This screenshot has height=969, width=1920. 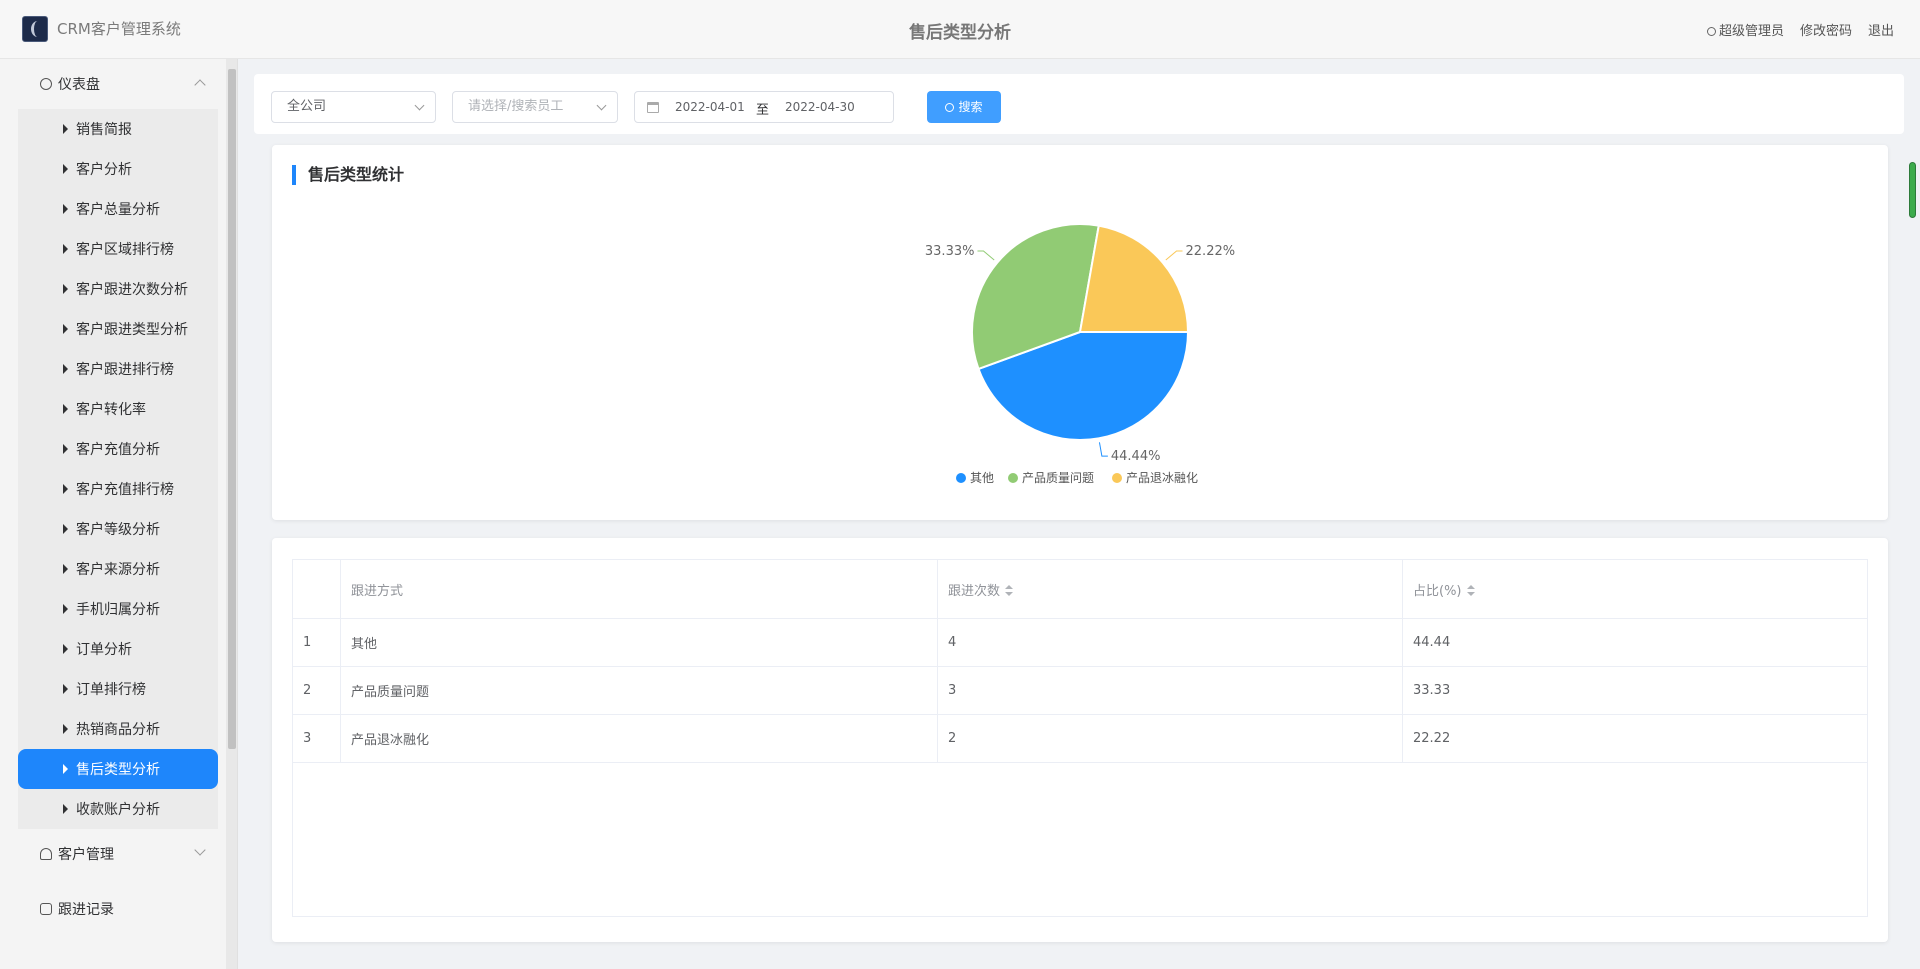 What do you see at coordinates (118, 609) in the screenshot?
I see `sidebar-item: 手机归属分析` at bounding box center [118, 609].